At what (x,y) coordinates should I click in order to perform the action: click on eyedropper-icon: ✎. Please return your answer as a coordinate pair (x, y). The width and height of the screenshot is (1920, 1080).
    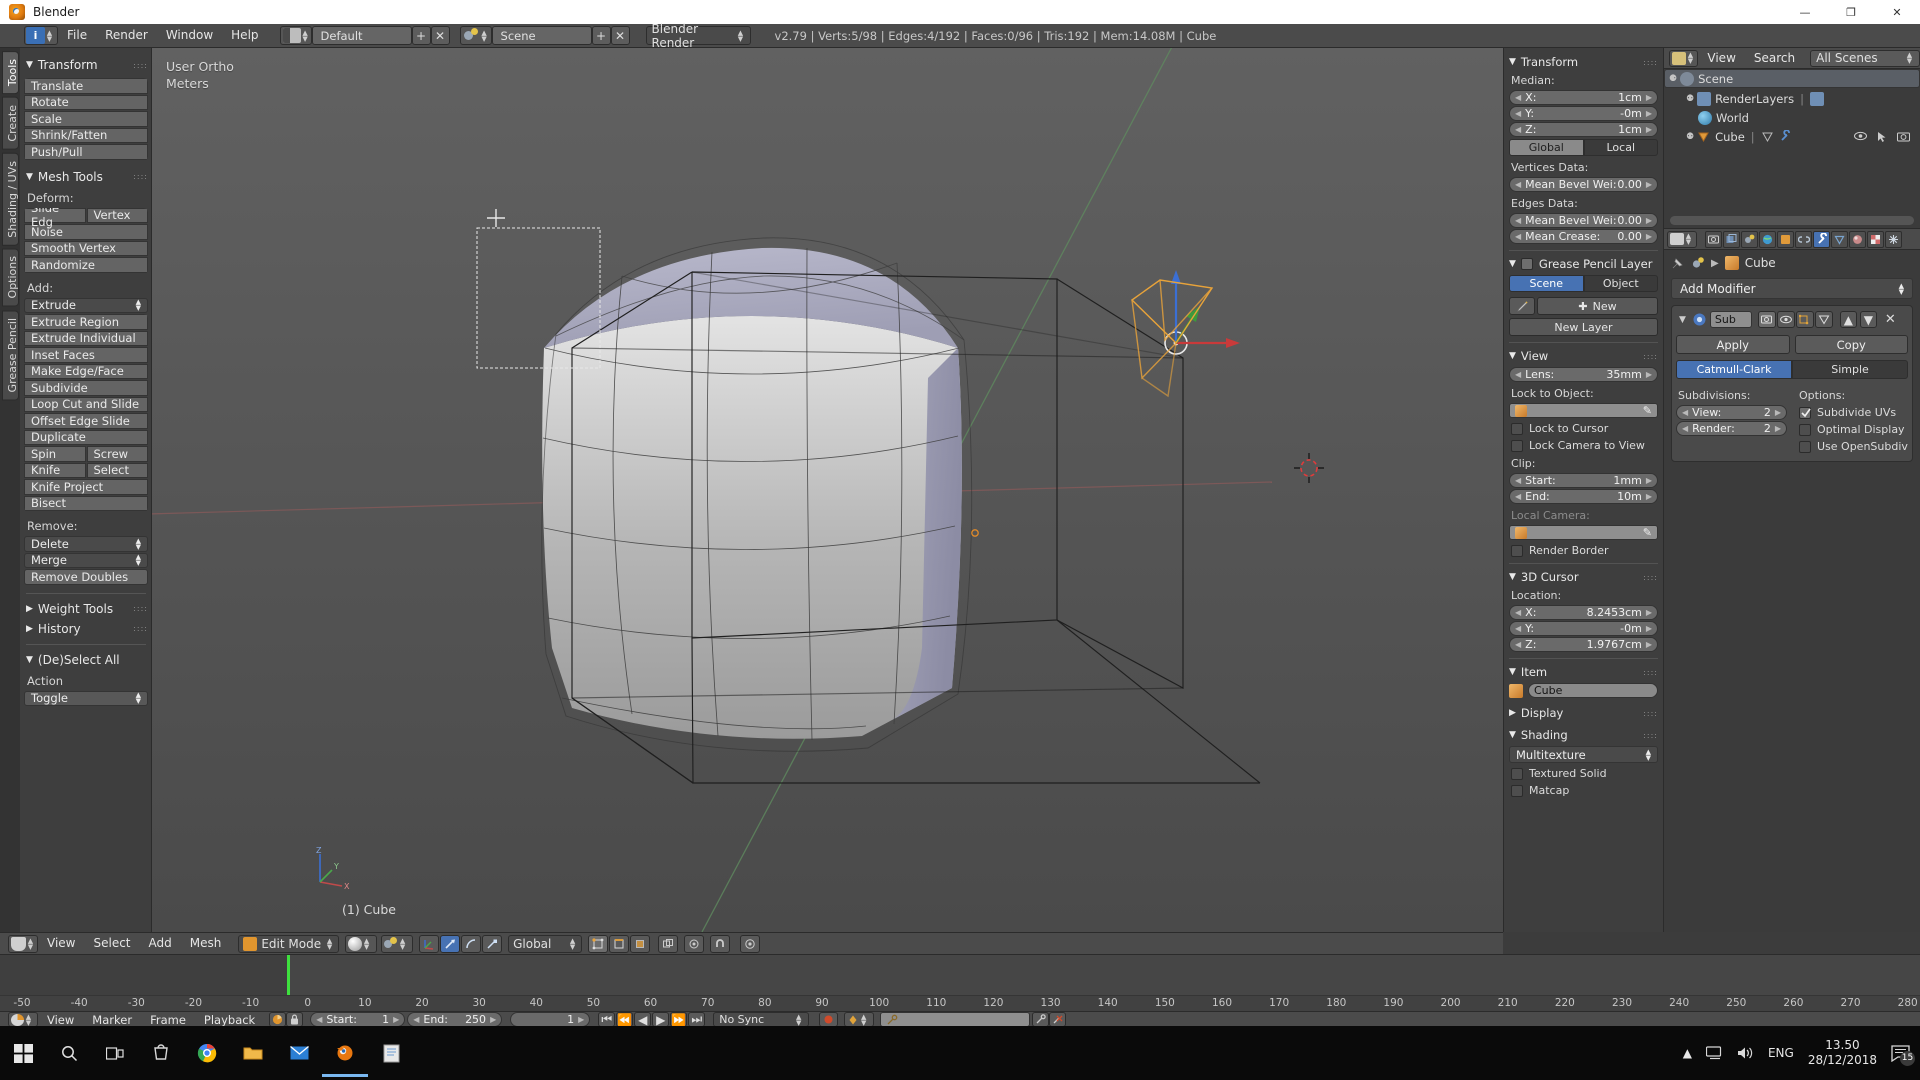
    Looking at the image, I should click on (1647, 532).